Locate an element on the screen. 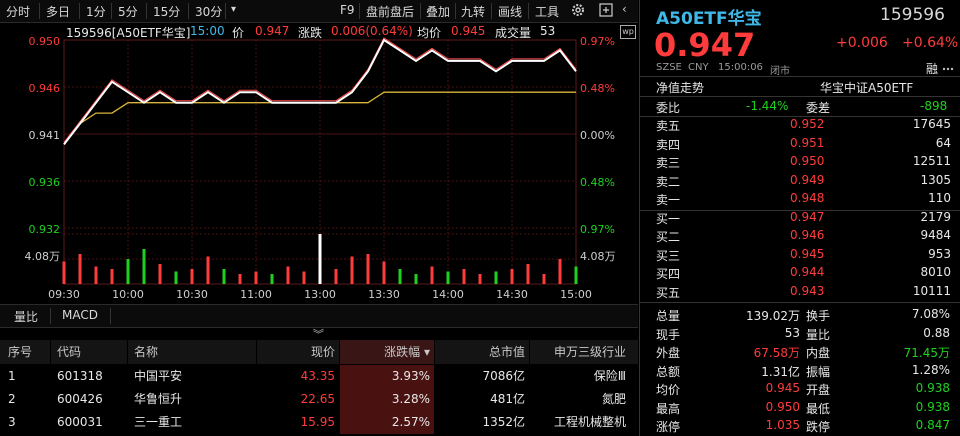 This screenshot has width=960, height=436. time-axis-label: 09:30 is located at coordinates (64, 294).